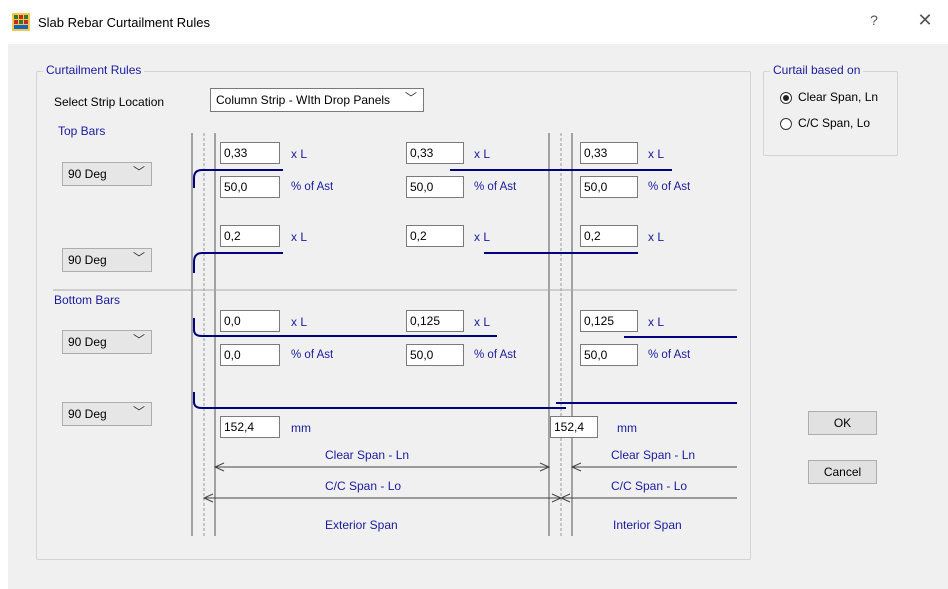 This screenshot has width=948, height=589. I want to click on interior-support-width-input: 152,4, so click(574, 427).